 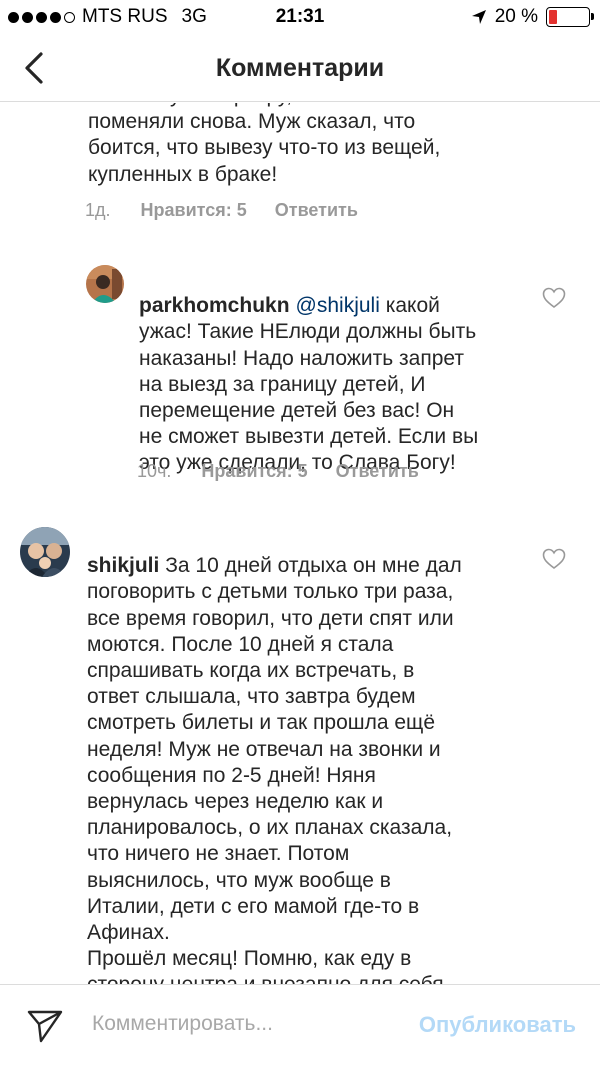 I want to click on comment-meta: 1д. Нравится: 5 Ответить, so click(x=221, y=210).